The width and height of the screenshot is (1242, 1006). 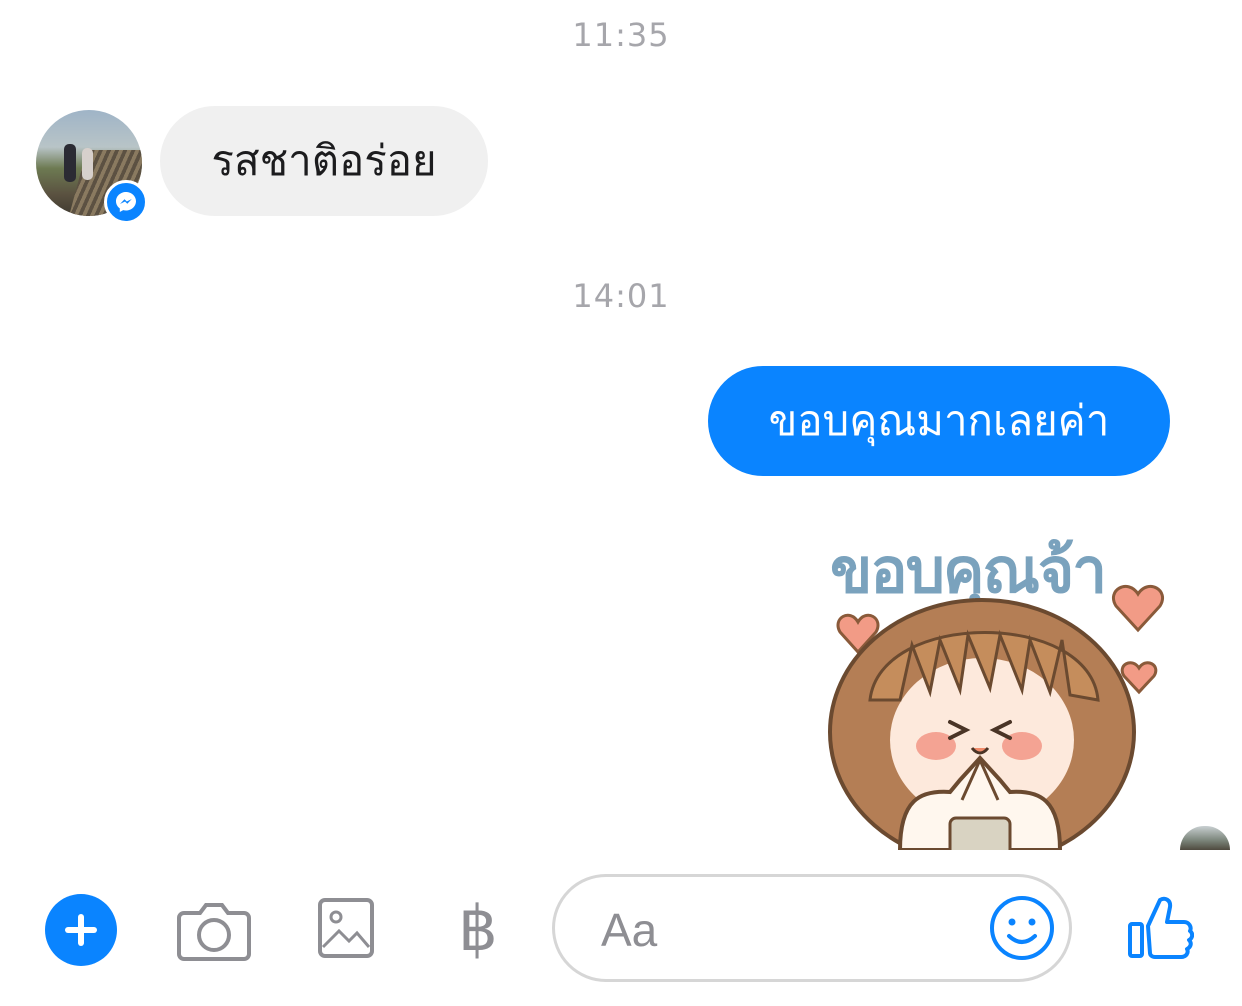 I want to click on smiley-icon, so click(x=1022, y=928).